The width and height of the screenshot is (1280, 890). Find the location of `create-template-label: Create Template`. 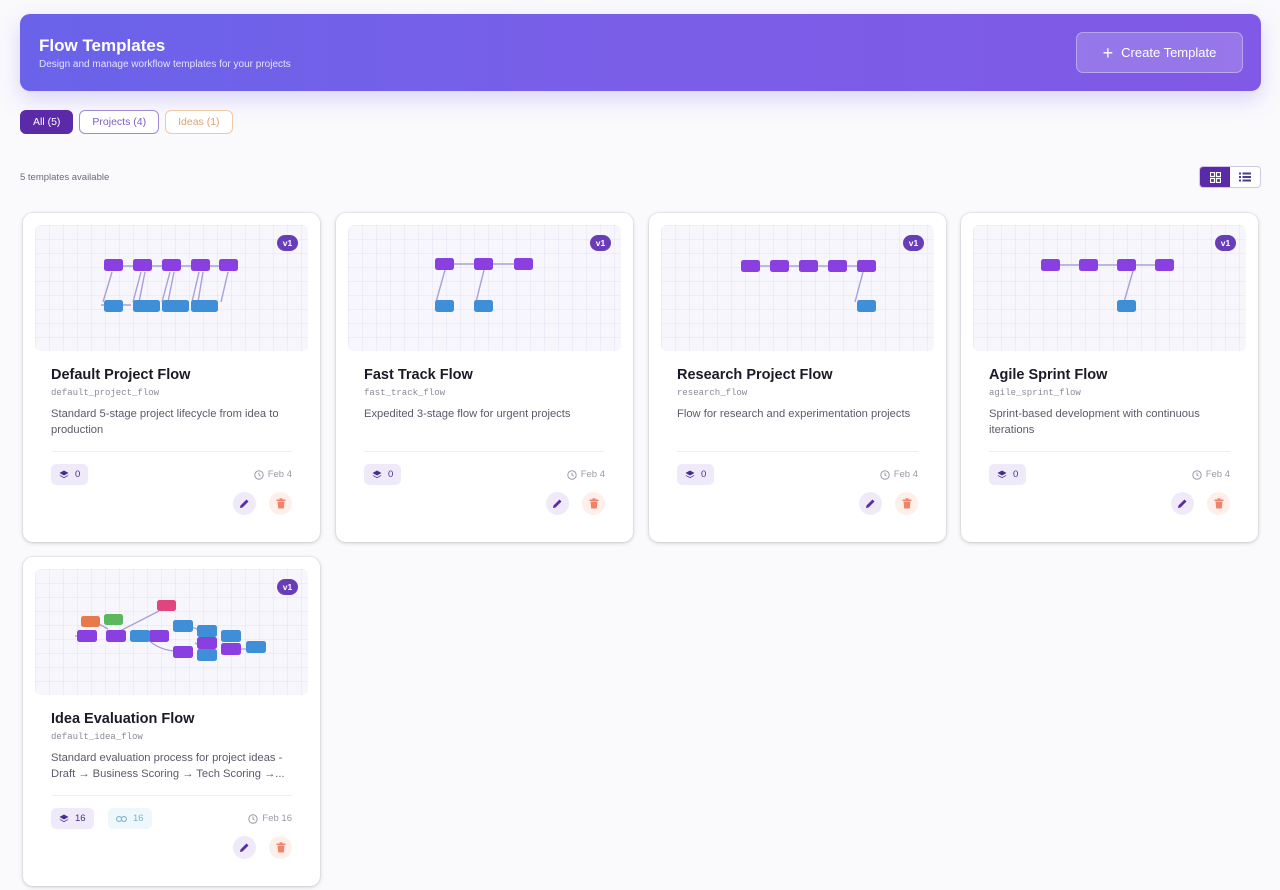

create-template-label: Create Template is located at coordinates (1169, 52).